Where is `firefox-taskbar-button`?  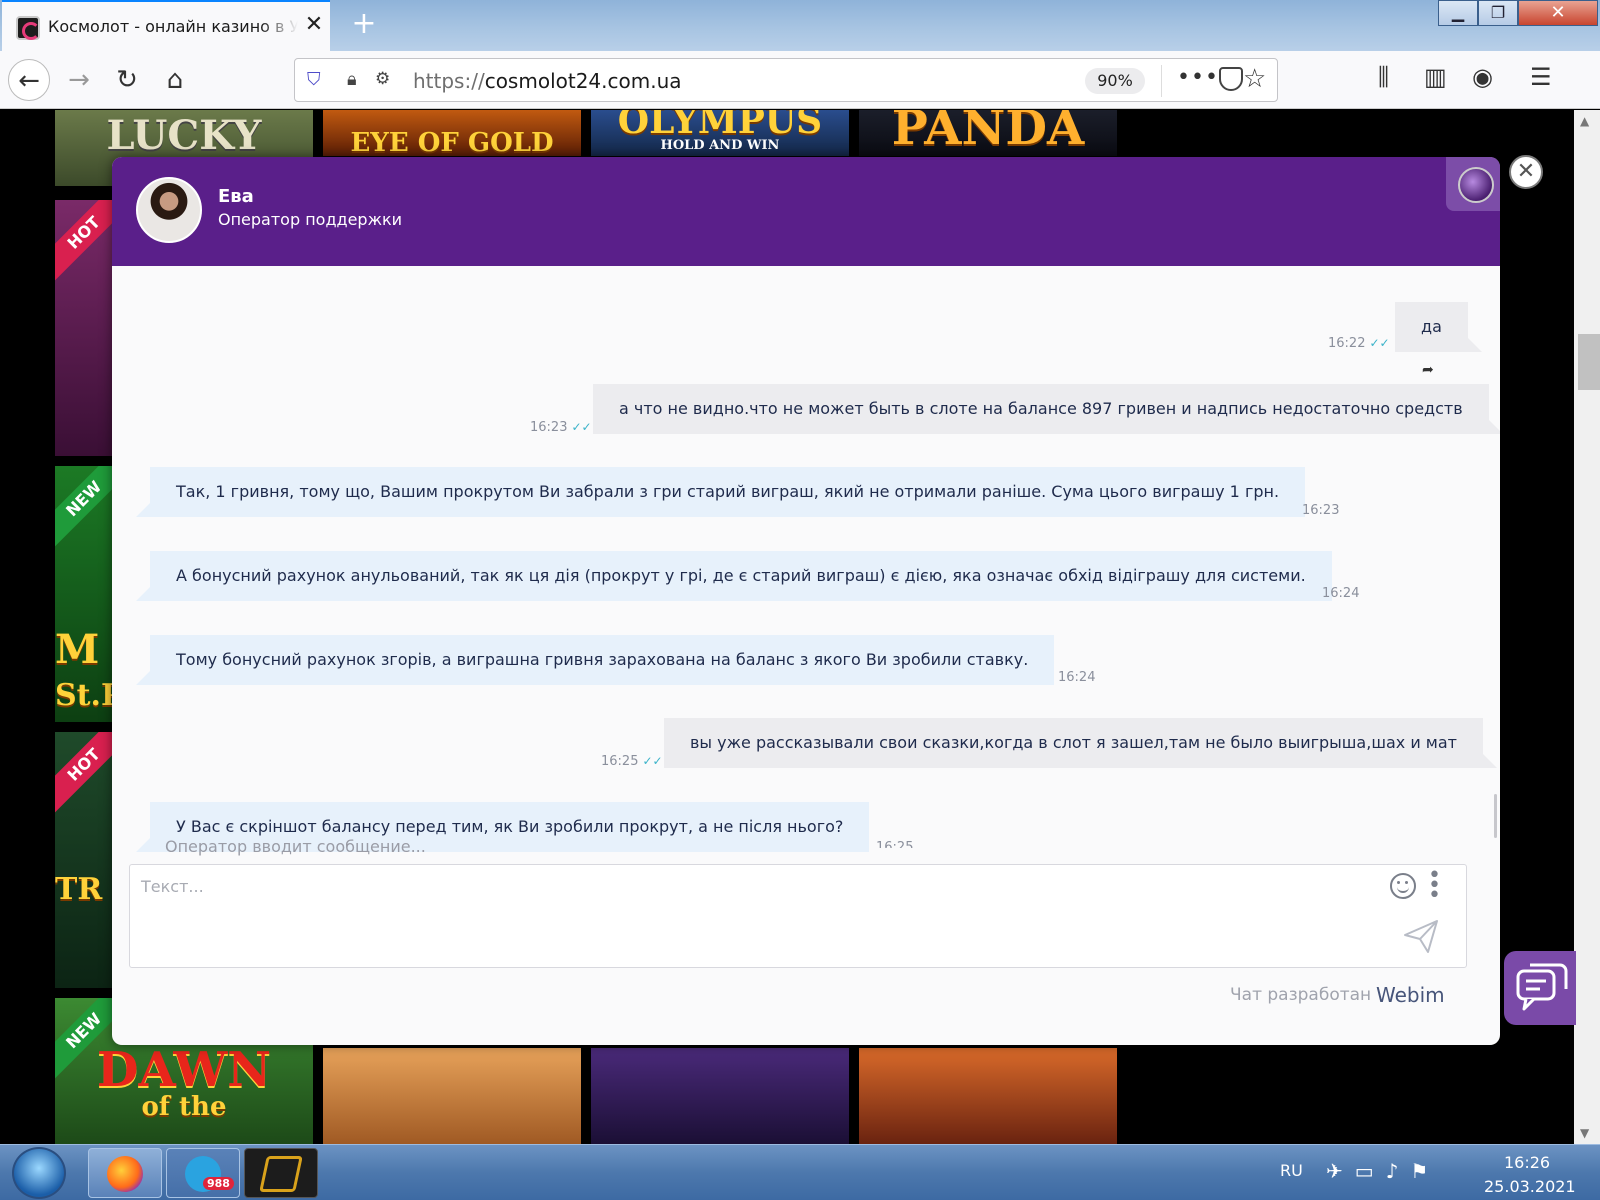
firefox-taskbar-button is located at coordinates (125, 1173).